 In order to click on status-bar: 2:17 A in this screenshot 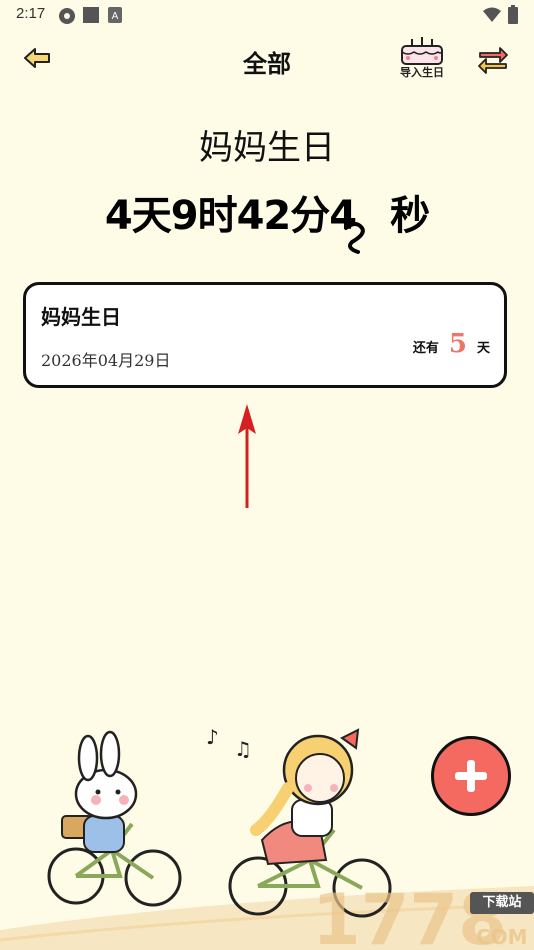, I will do `click(267, 15)`.